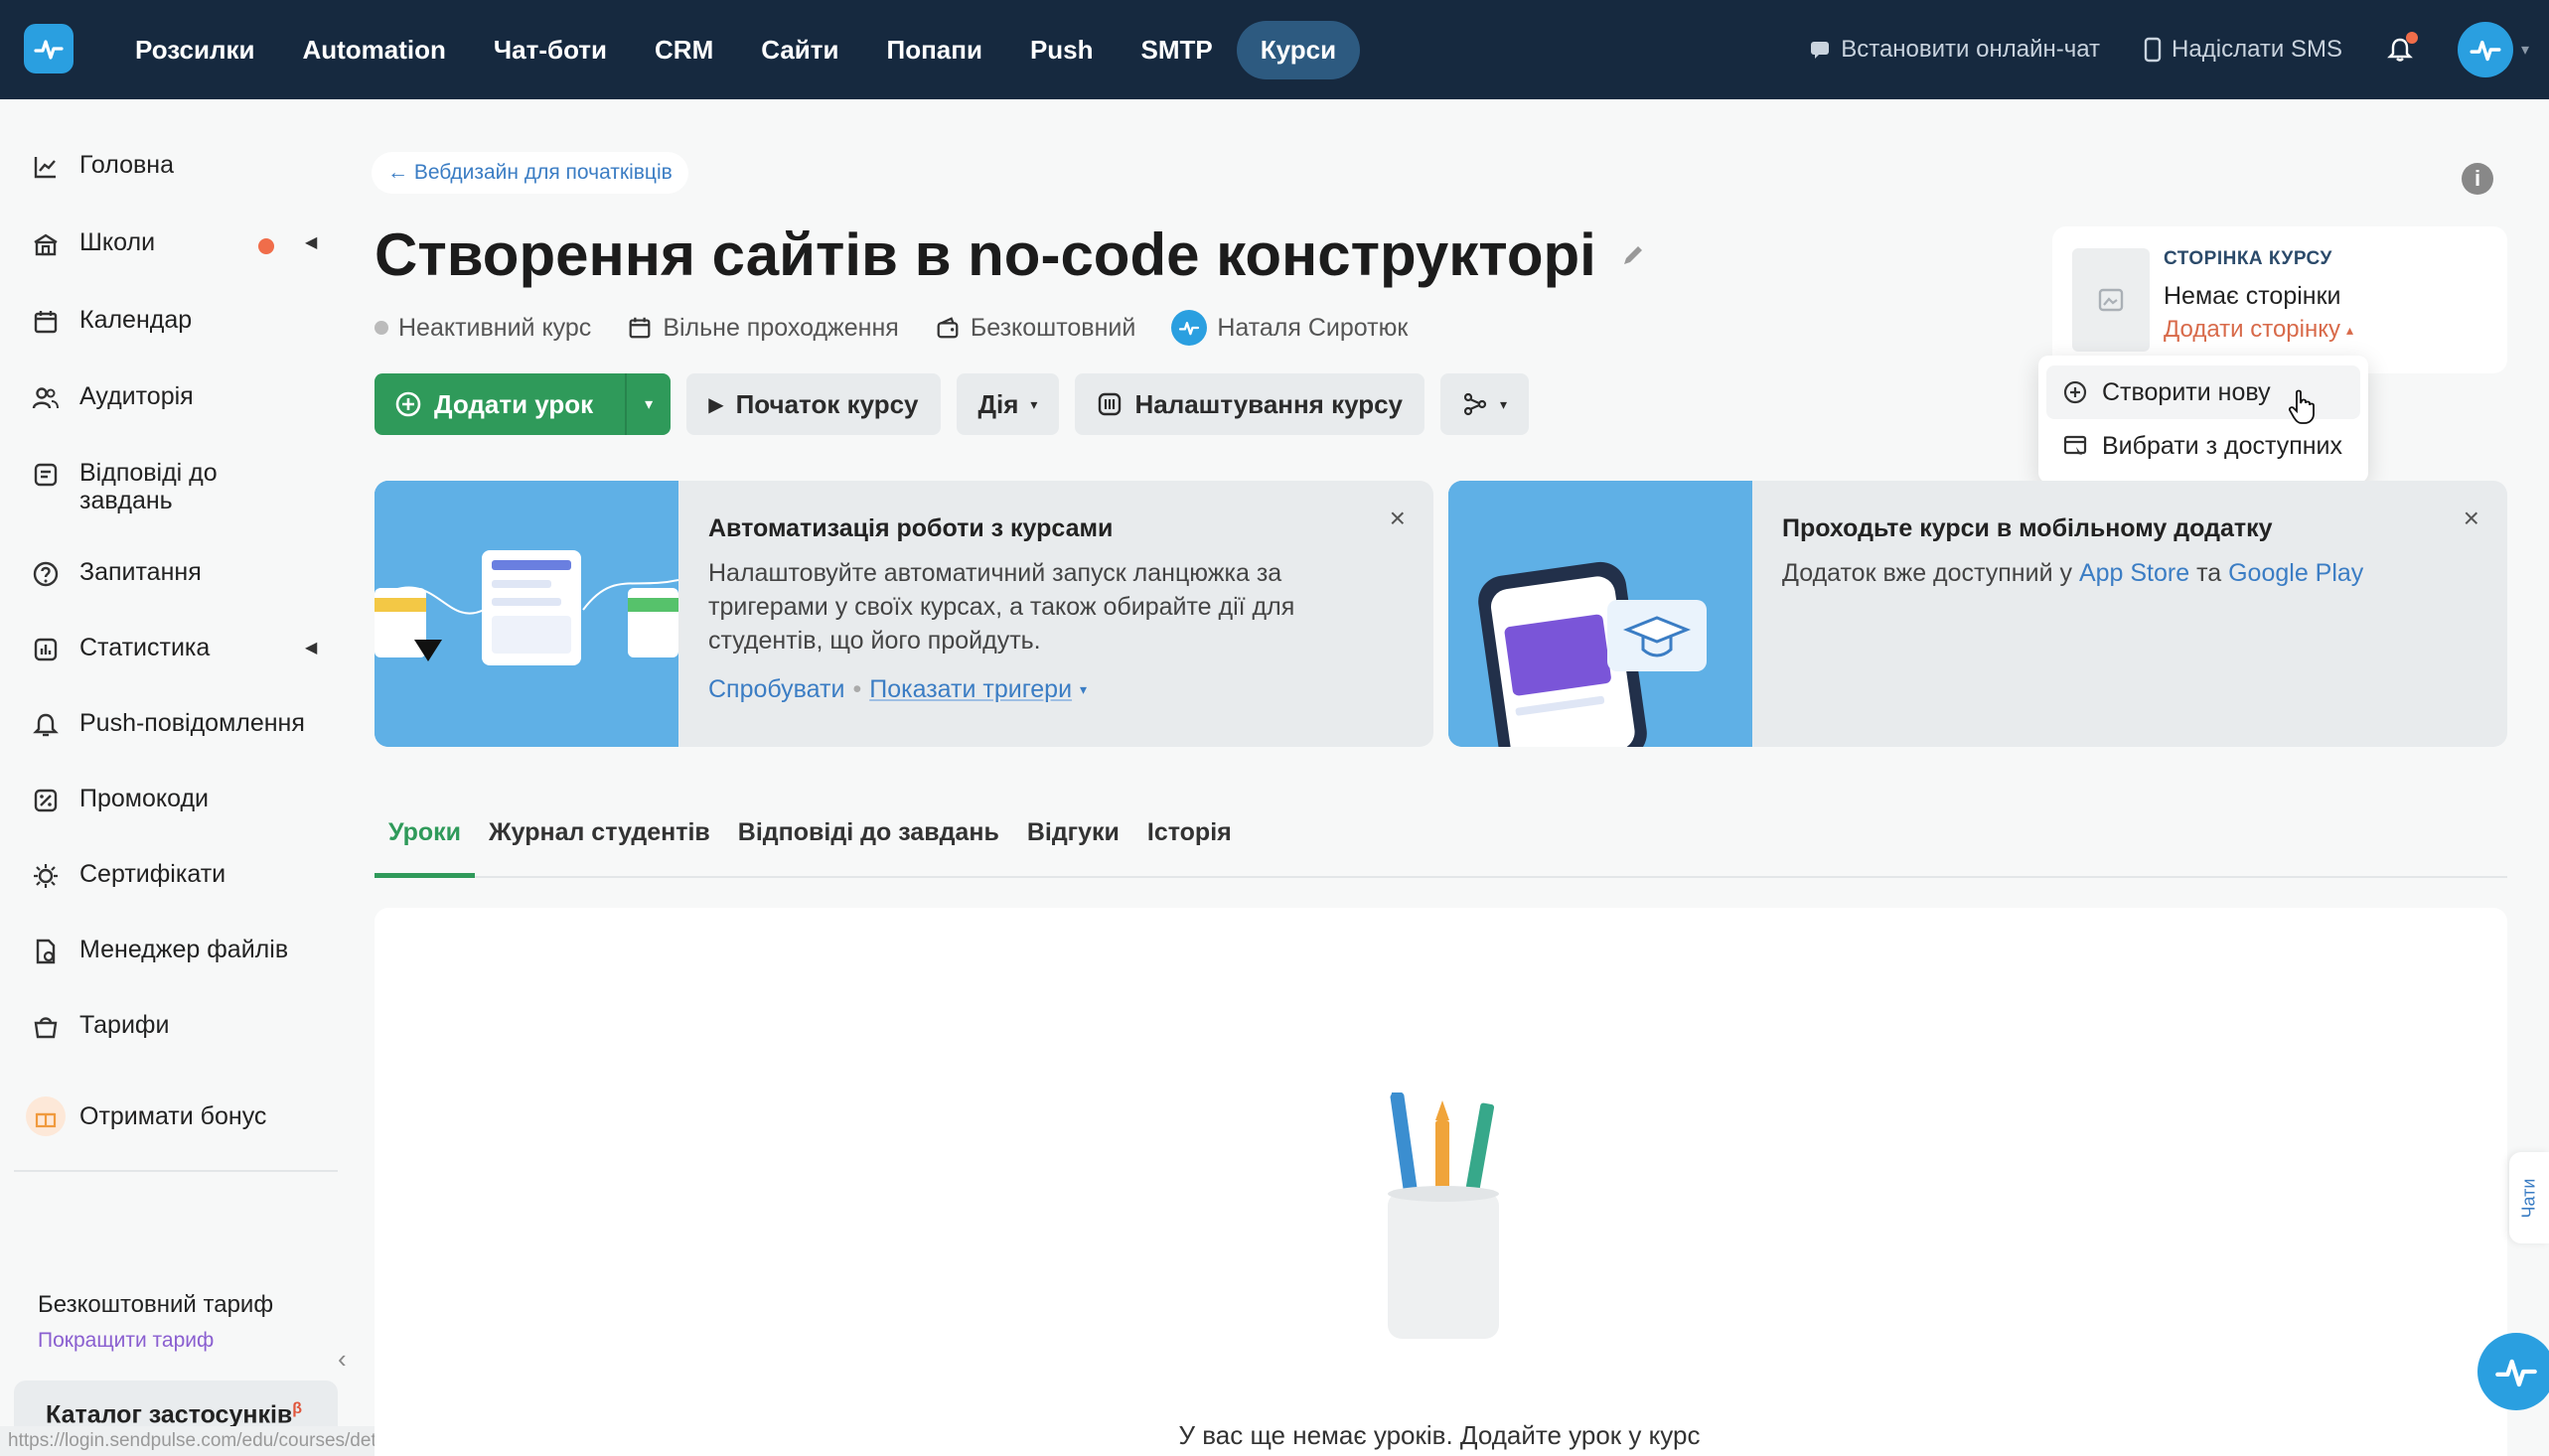  Describe the element at coordinates (2248, 258) in the screenshot. I see `course-page-label: СТОРІНКА КУРСУ` at that location.